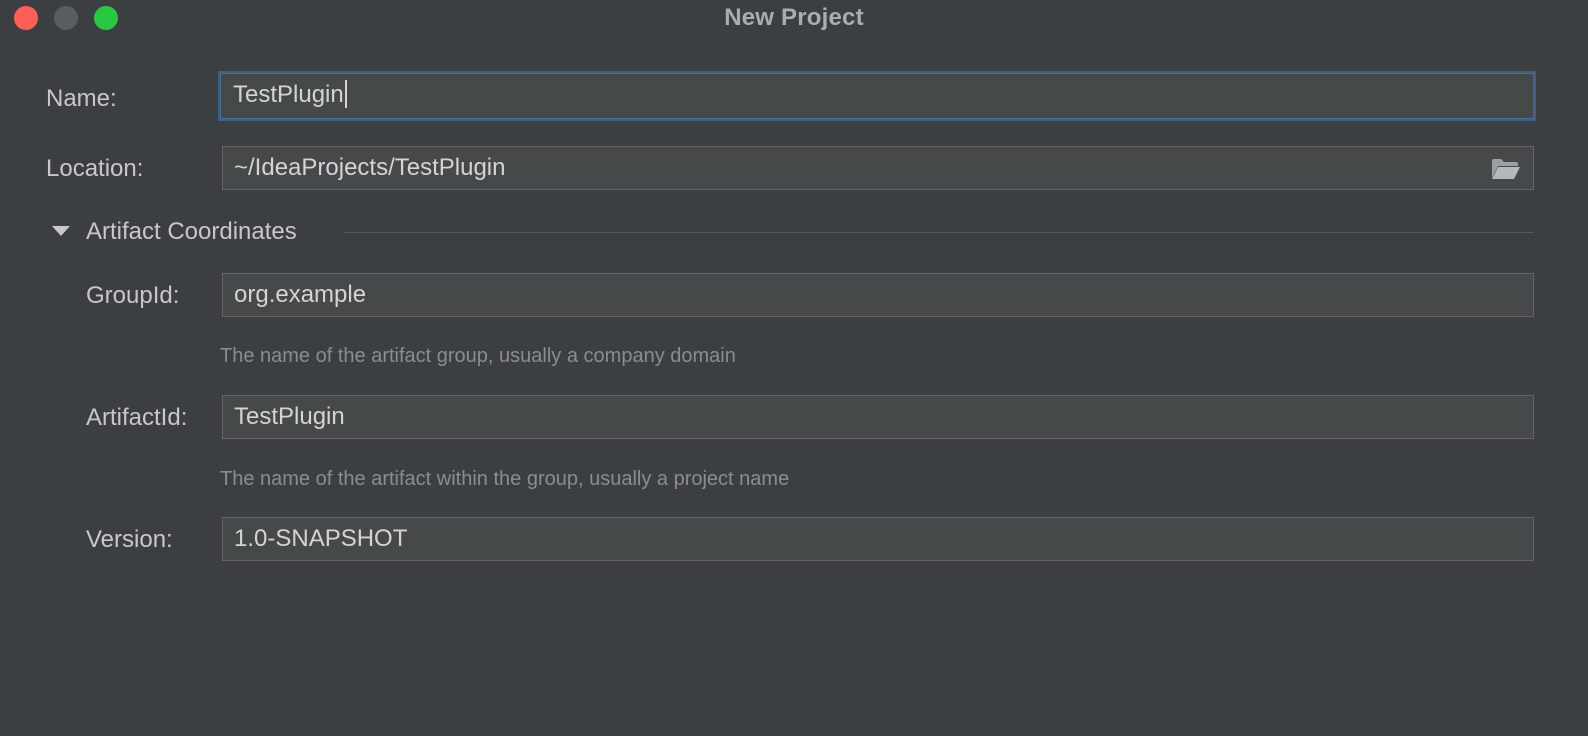  Describe the element at coordinates (878, 417) in the screenshot. I see `artifact-id-input: TestPlugin` at that location.